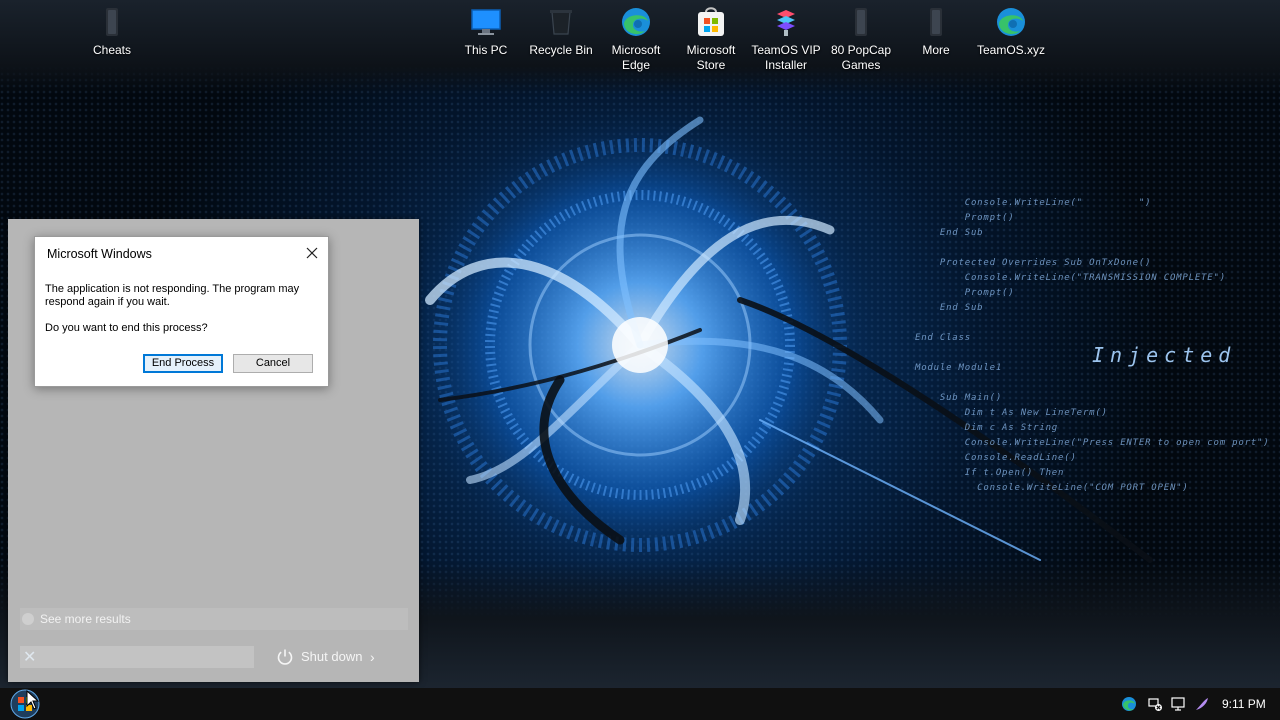  Describe the element at coordinates (214, 619) in the screenshot. I see `see-more-results-button: See more results` at that location.